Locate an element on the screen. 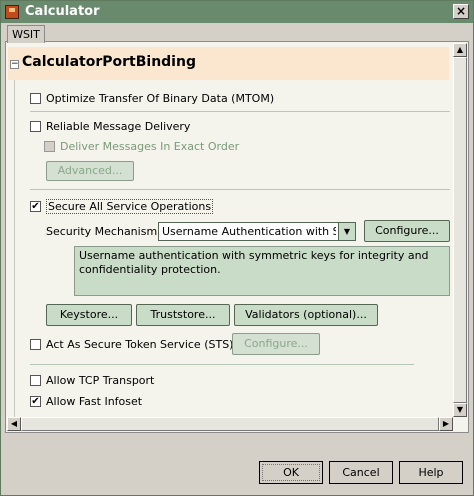 The height and width of the screenshot is (496, 474). exact-order-checkbox is located at coordinates (49, 146).